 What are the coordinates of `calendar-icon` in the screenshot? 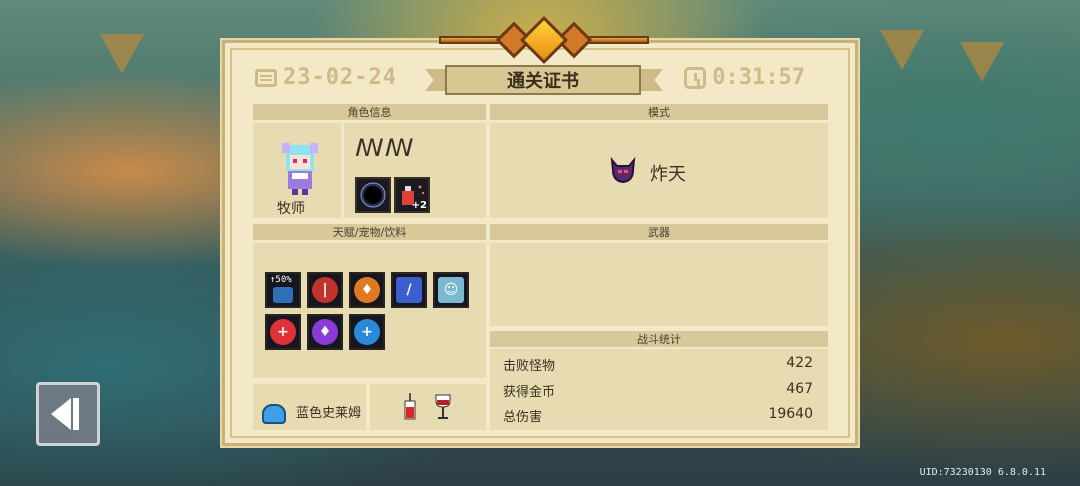 It's located at (266, 77).